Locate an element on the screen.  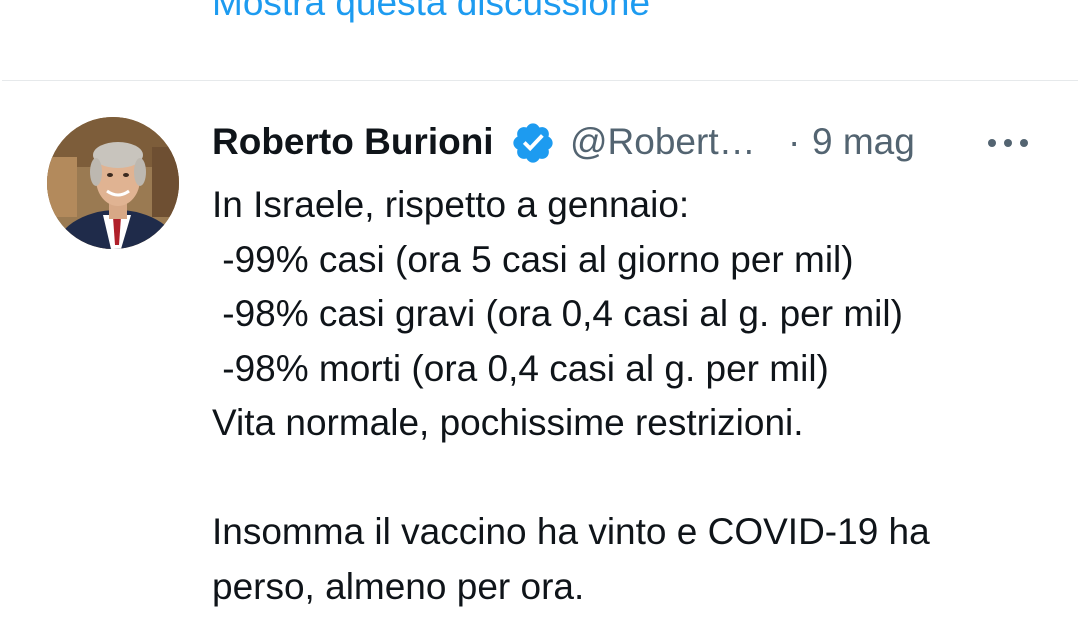
tweet-text-line is located at coordinates (642, 478).